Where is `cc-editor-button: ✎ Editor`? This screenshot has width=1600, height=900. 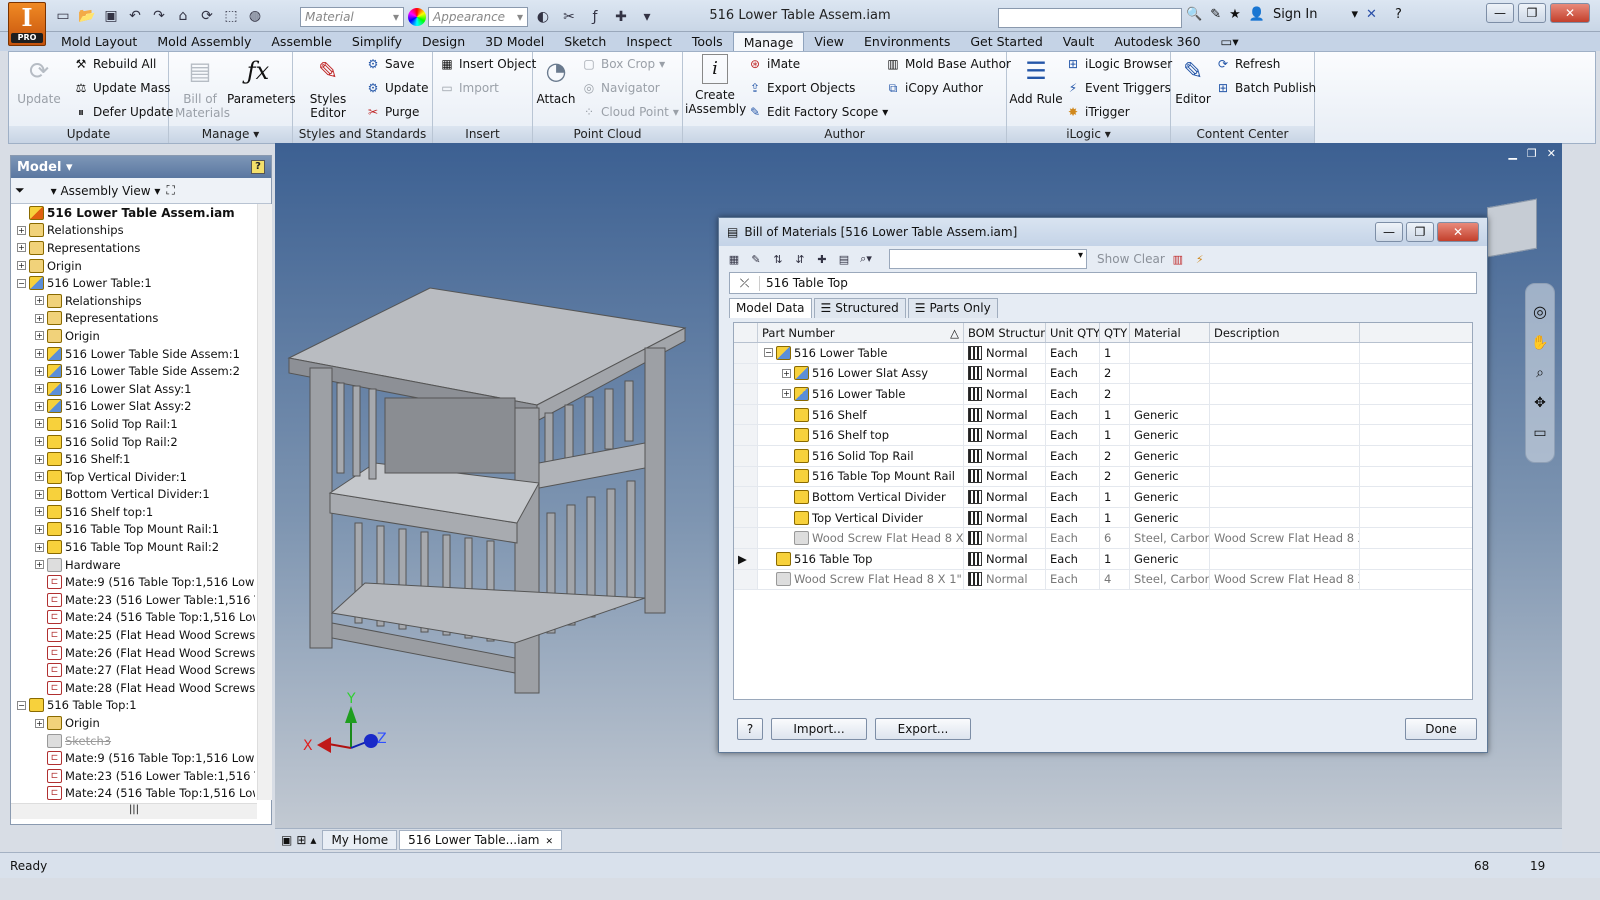 cc-editor-button: ✎ Editor is located at coordinates (1193, 80).